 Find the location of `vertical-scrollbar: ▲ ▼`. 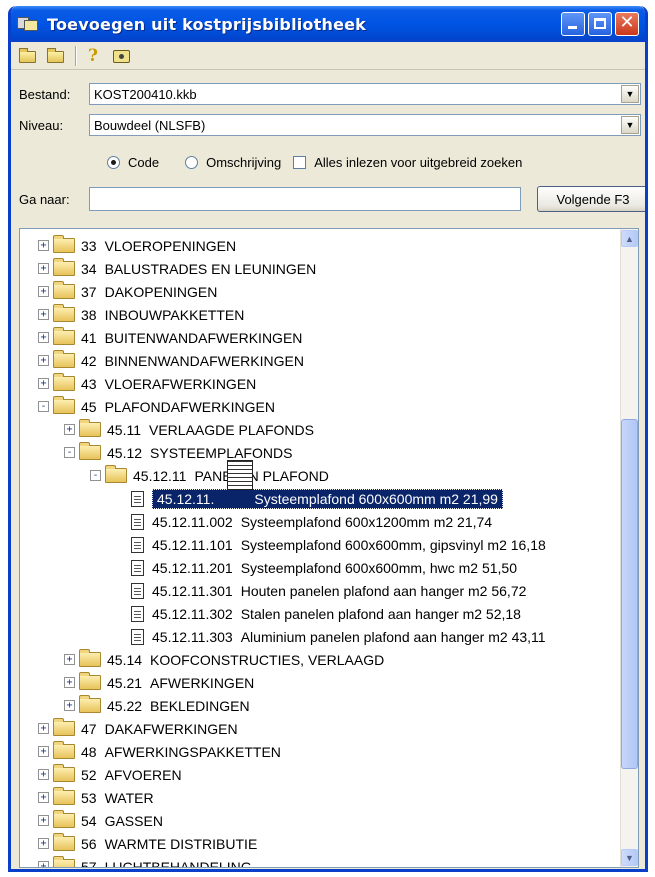

vertical-scrollbar: ▲ ▼ is located at coordinates (629, 548).